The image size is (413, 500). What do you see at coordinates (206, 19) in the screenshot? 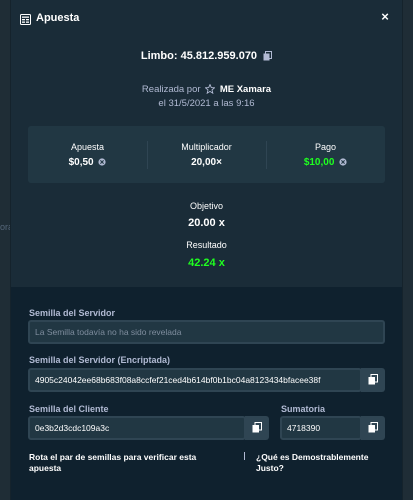
I see `modal-header: Apuesta ×` at bounding box center [206, 19].